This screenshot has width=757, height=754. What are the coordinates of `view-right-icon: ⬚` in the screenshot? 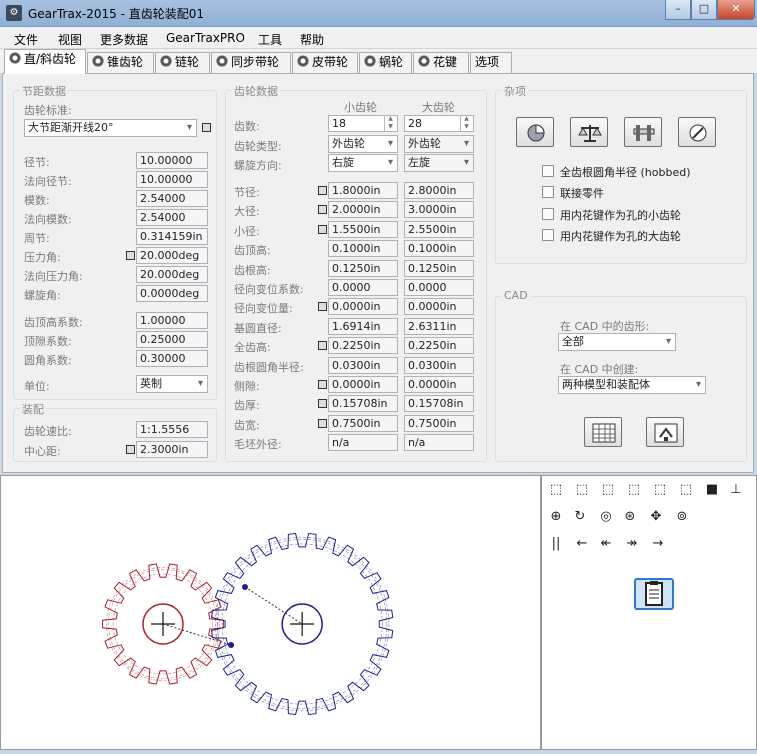 It's located at (660, 490).